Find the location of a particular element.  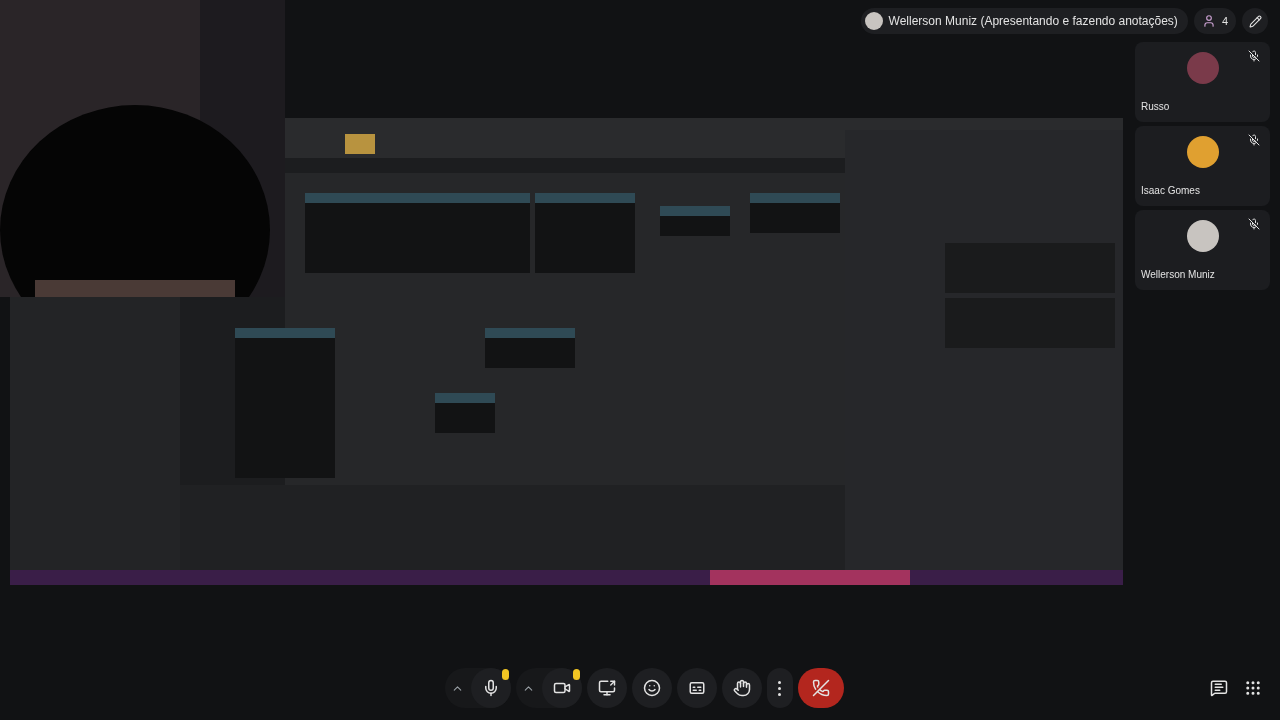

present-screen-icon is located at coordinates (606, 688).